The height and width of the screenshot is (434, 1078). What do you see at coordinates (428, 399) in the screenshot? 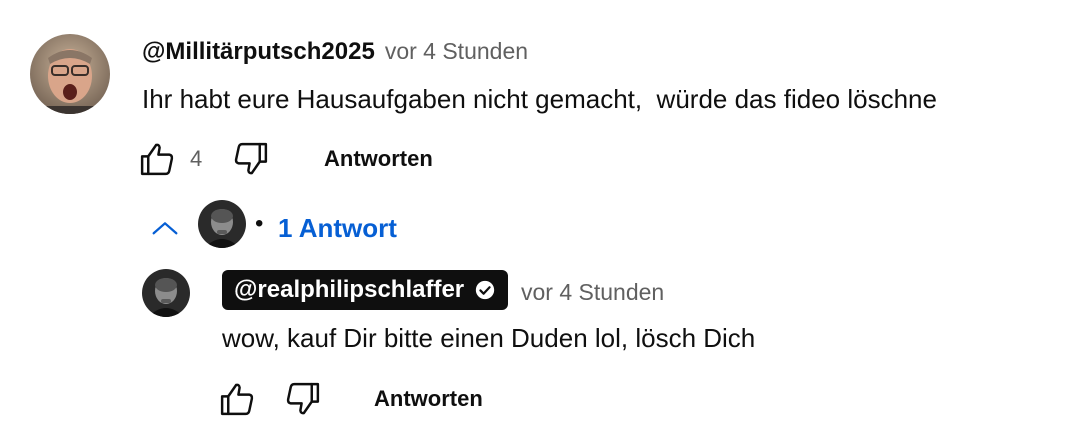
I see `reply-reply-button: Antworten` at bounding box center [428, 399].